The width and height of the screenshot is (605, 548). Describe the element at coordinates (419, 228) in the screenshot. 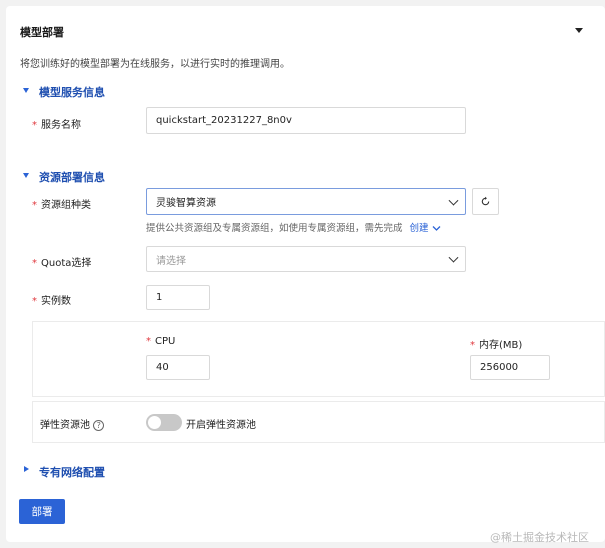

I see `create-link: 创建` at that location.